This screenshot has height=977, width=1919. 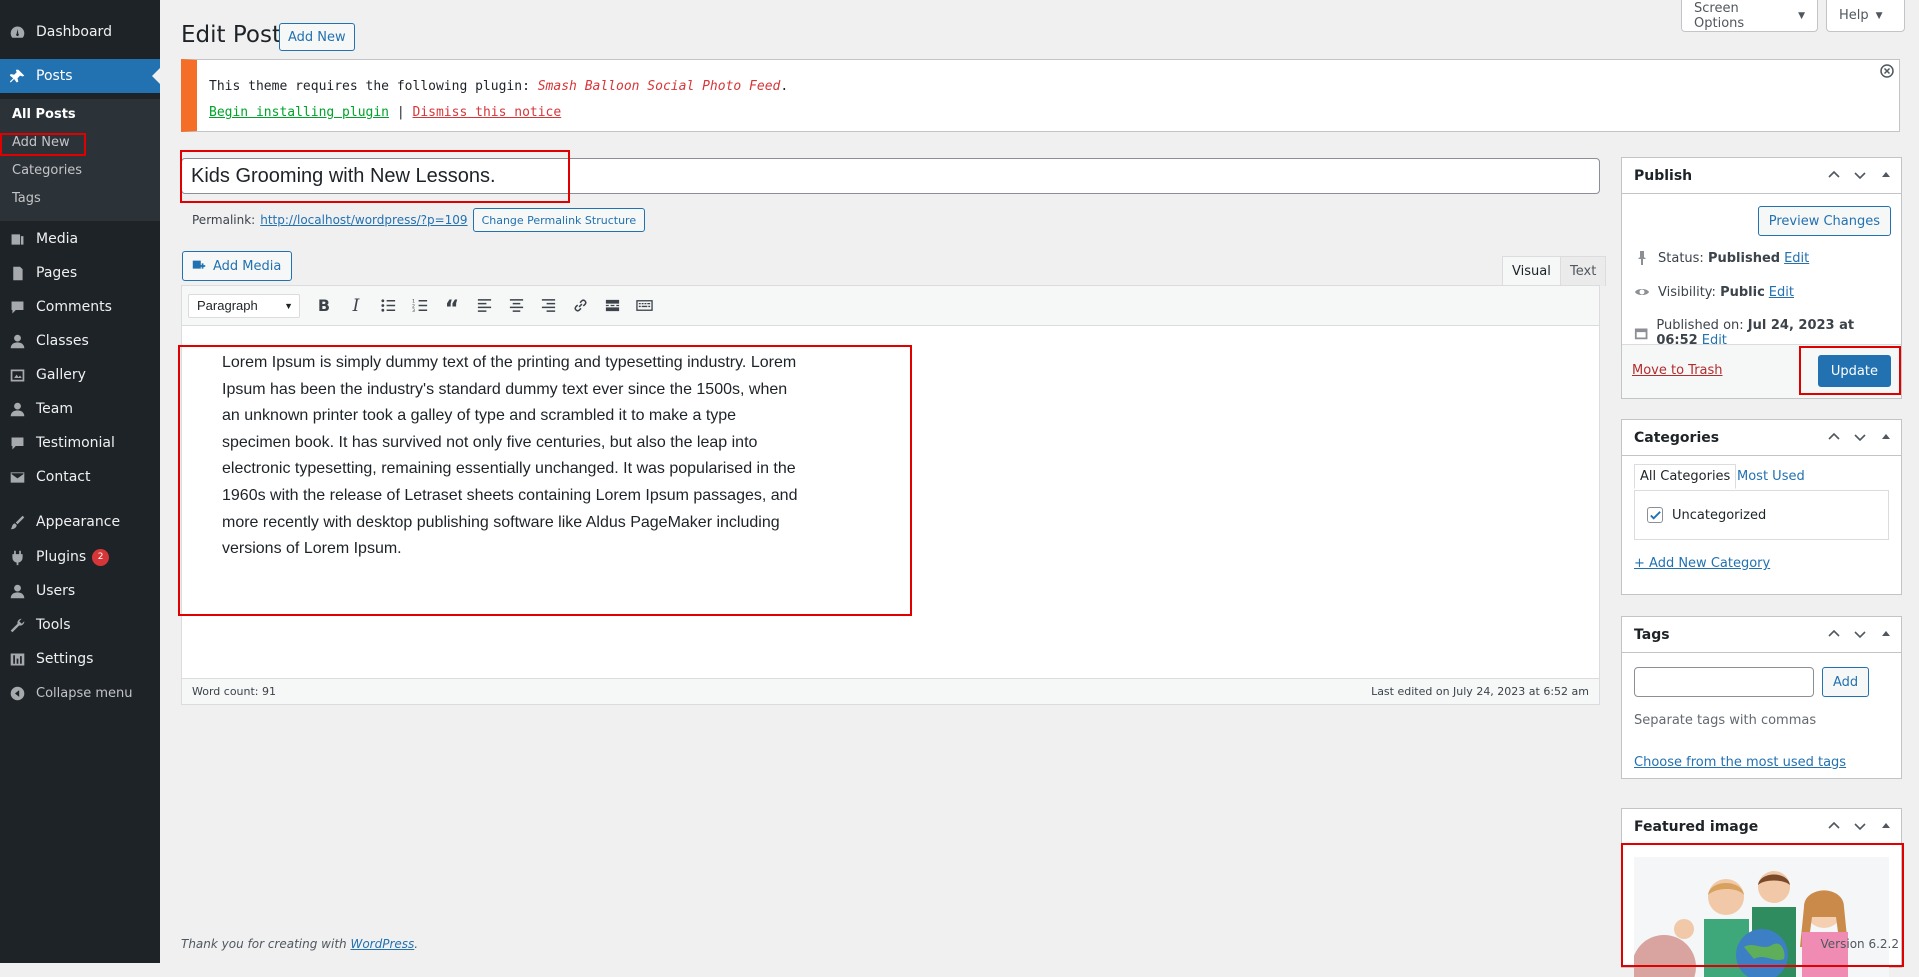 What do you see at coordinates (80, 32) in the screenshot?
I see `menu-dashboard: Dashboard` at bounding box center [80, 32].